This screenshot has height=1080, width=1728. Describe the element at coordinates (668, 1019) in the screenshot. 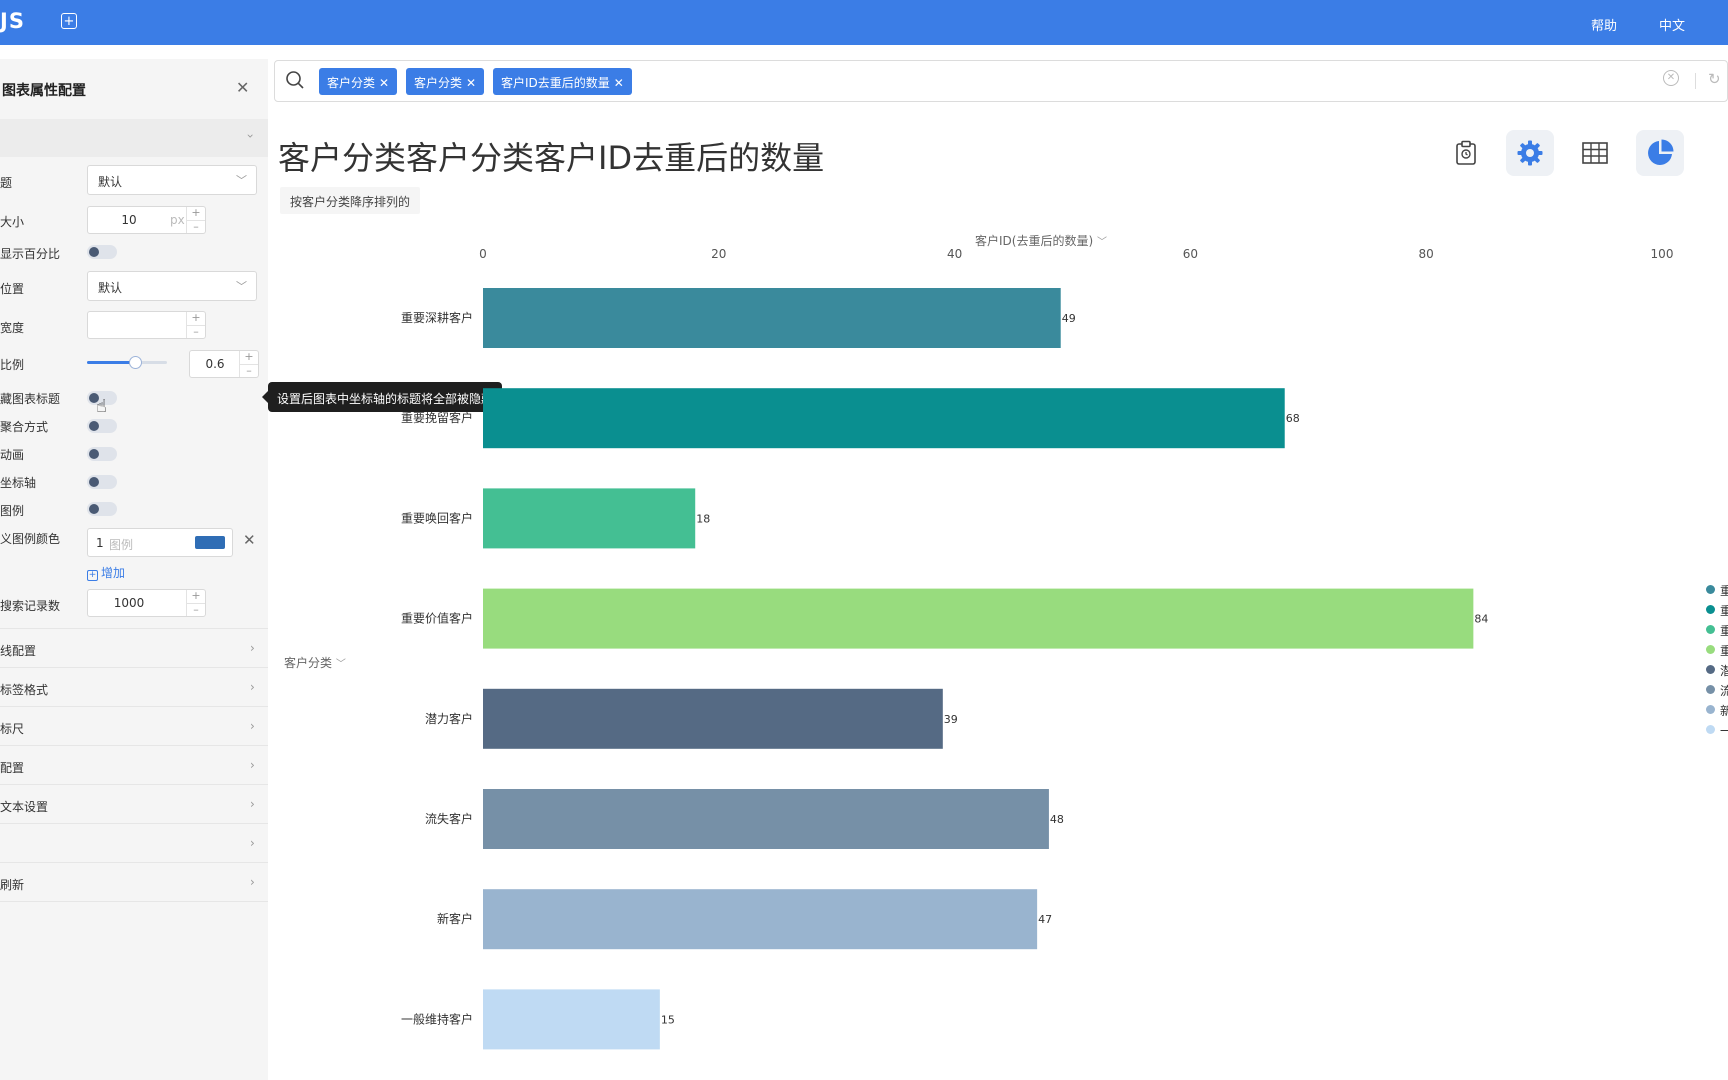

I see `data-label: 15` at that location.